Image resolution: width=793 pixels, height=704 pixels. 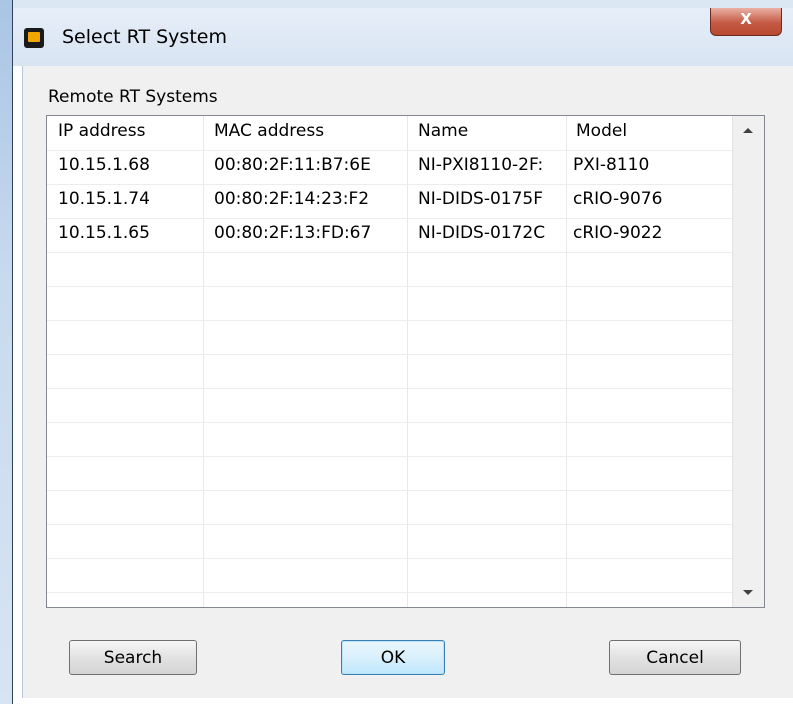 I want to click on window-frame-top, so click(x=396, y=4).